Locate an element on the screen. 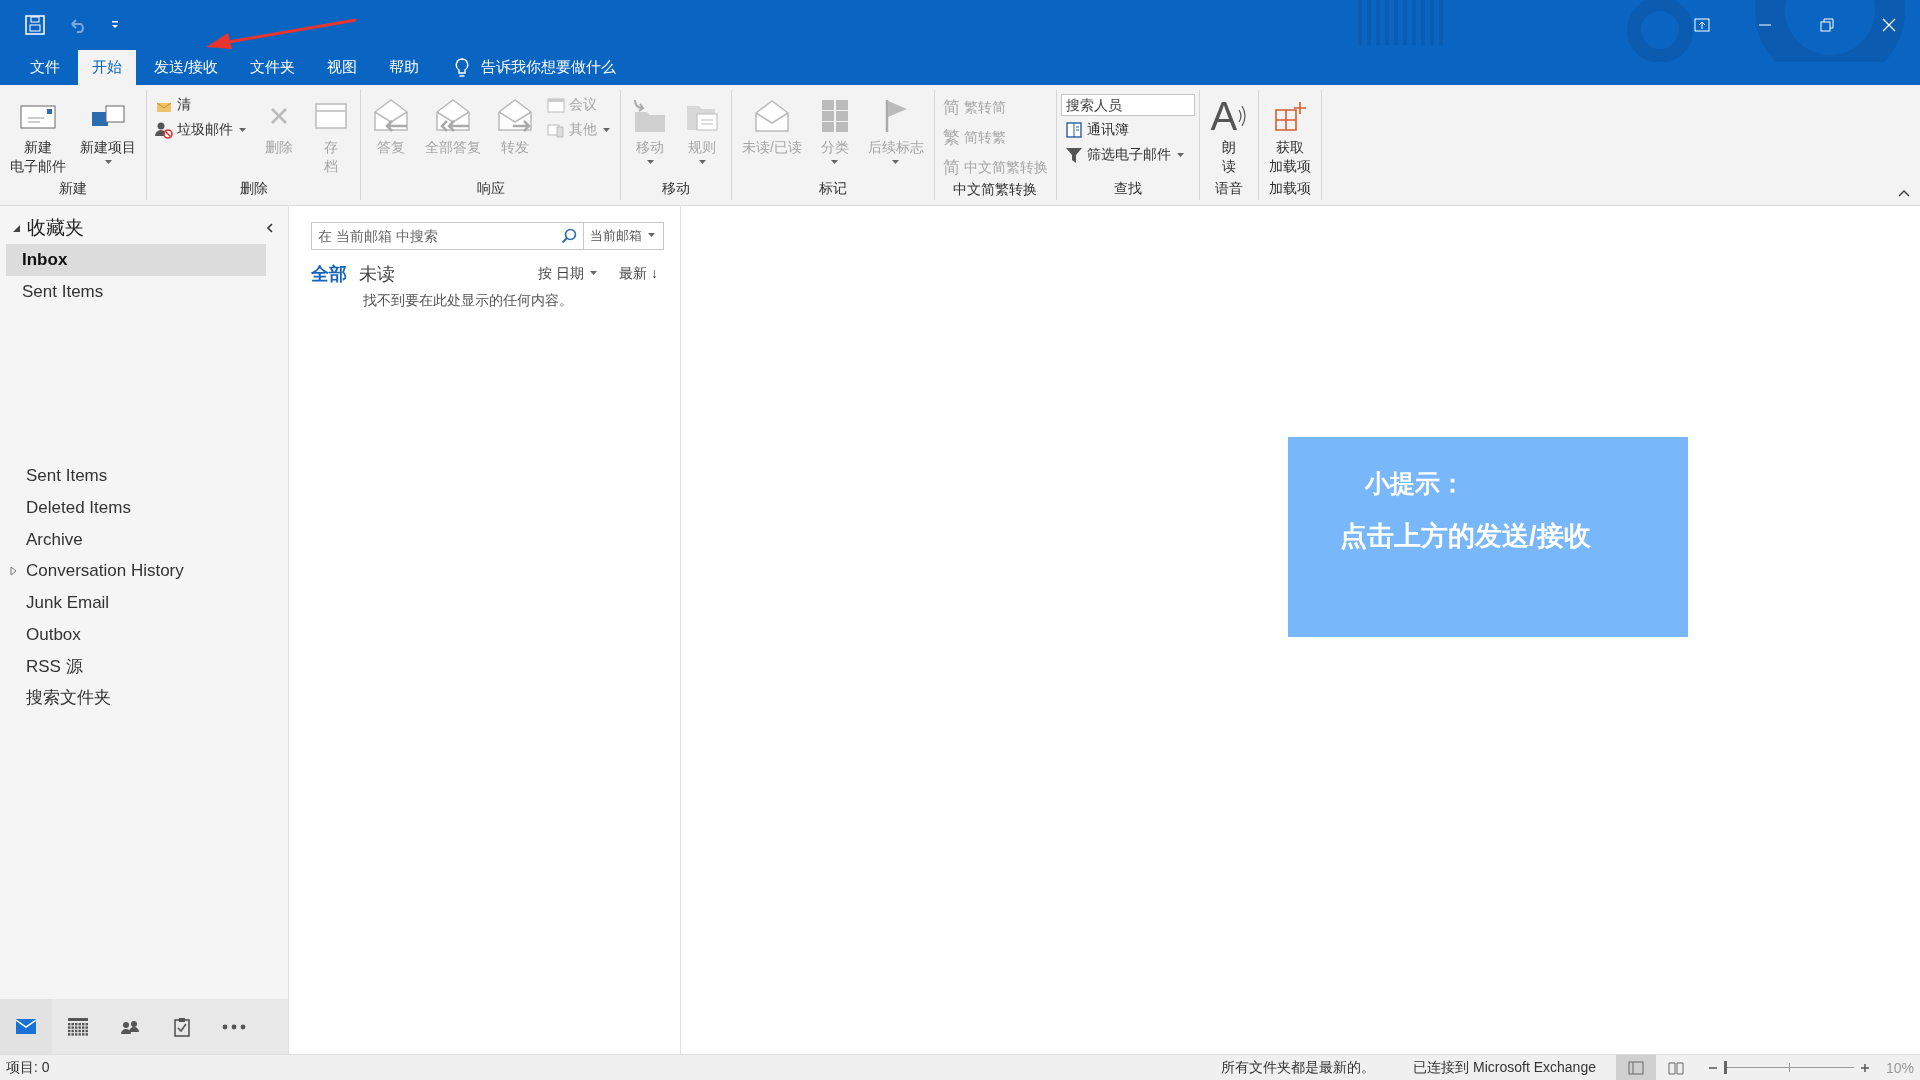 The width and height of the screenshot is (1920, 1080). folder-item: RSS 源 is located at coordinates (145, 666).